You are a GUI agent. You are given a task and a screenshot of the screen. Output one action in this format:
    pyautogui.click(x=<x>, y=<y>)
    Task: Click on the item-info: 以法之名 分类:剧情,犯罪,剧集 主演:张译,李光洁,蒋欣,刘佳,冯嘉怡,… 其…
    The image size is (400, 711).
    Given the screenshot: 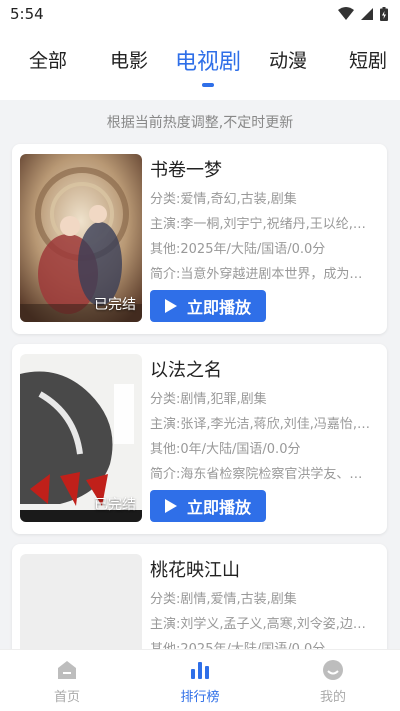 What is the action you would take?
    pyautogui.click(x=265, y=421)
    